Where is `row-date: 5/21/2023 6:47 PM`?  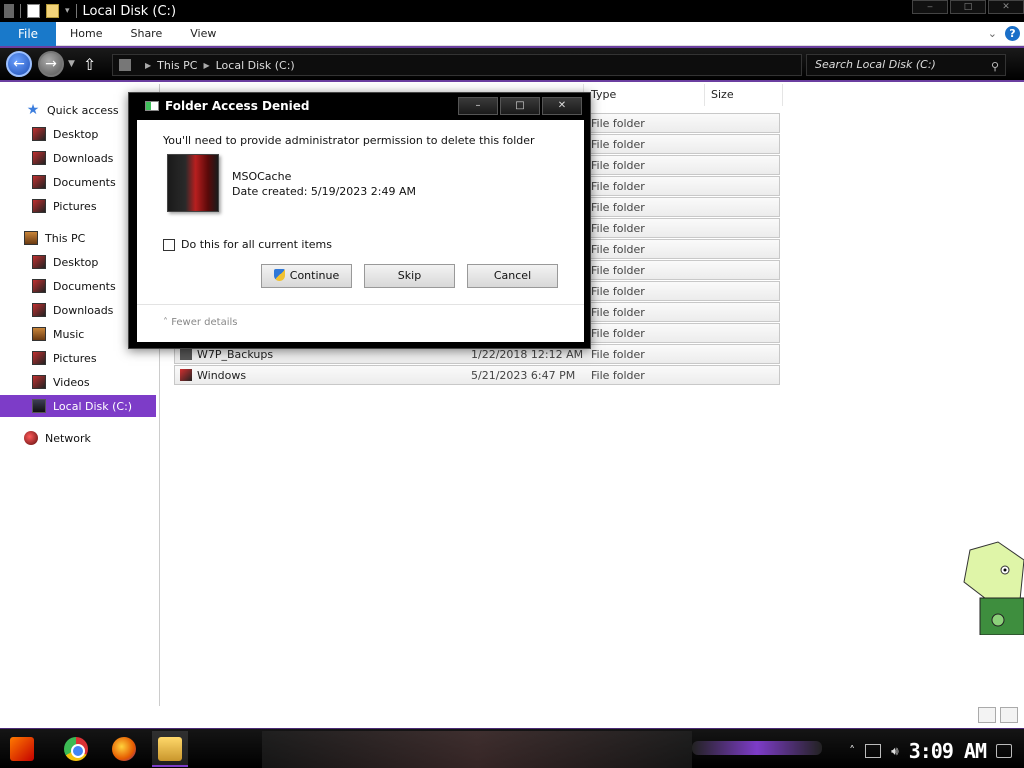 row-date: 5/21/2023 6:47 PM is located at coordinates (523, 375).